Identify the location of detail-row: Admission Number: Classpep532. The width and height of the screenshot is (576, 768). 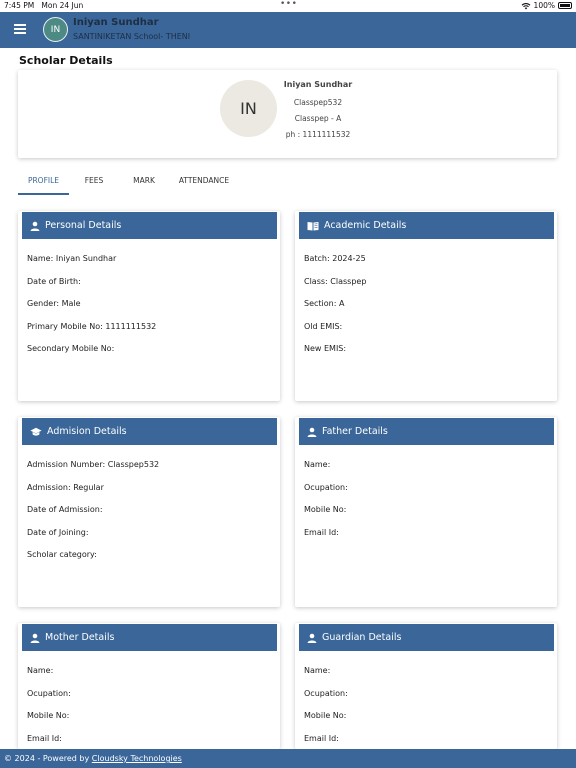
(93, 464).